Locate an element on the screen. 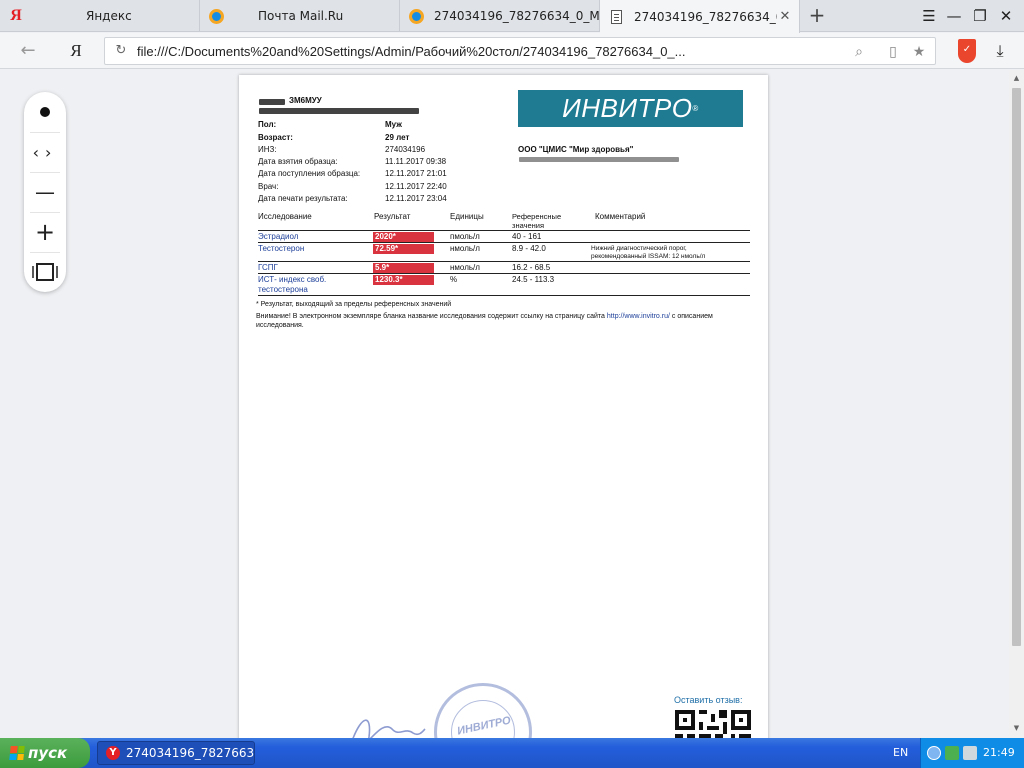 The image size is (1024, 768). sample-date-value: 11.11.2017 09:38 is located at coordinates (416, 161).